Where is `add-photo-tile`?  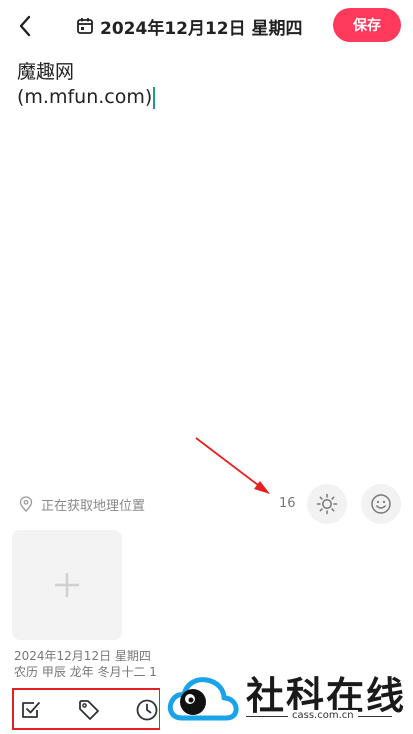
add-photo-tile is located at coordinates (67, 585).